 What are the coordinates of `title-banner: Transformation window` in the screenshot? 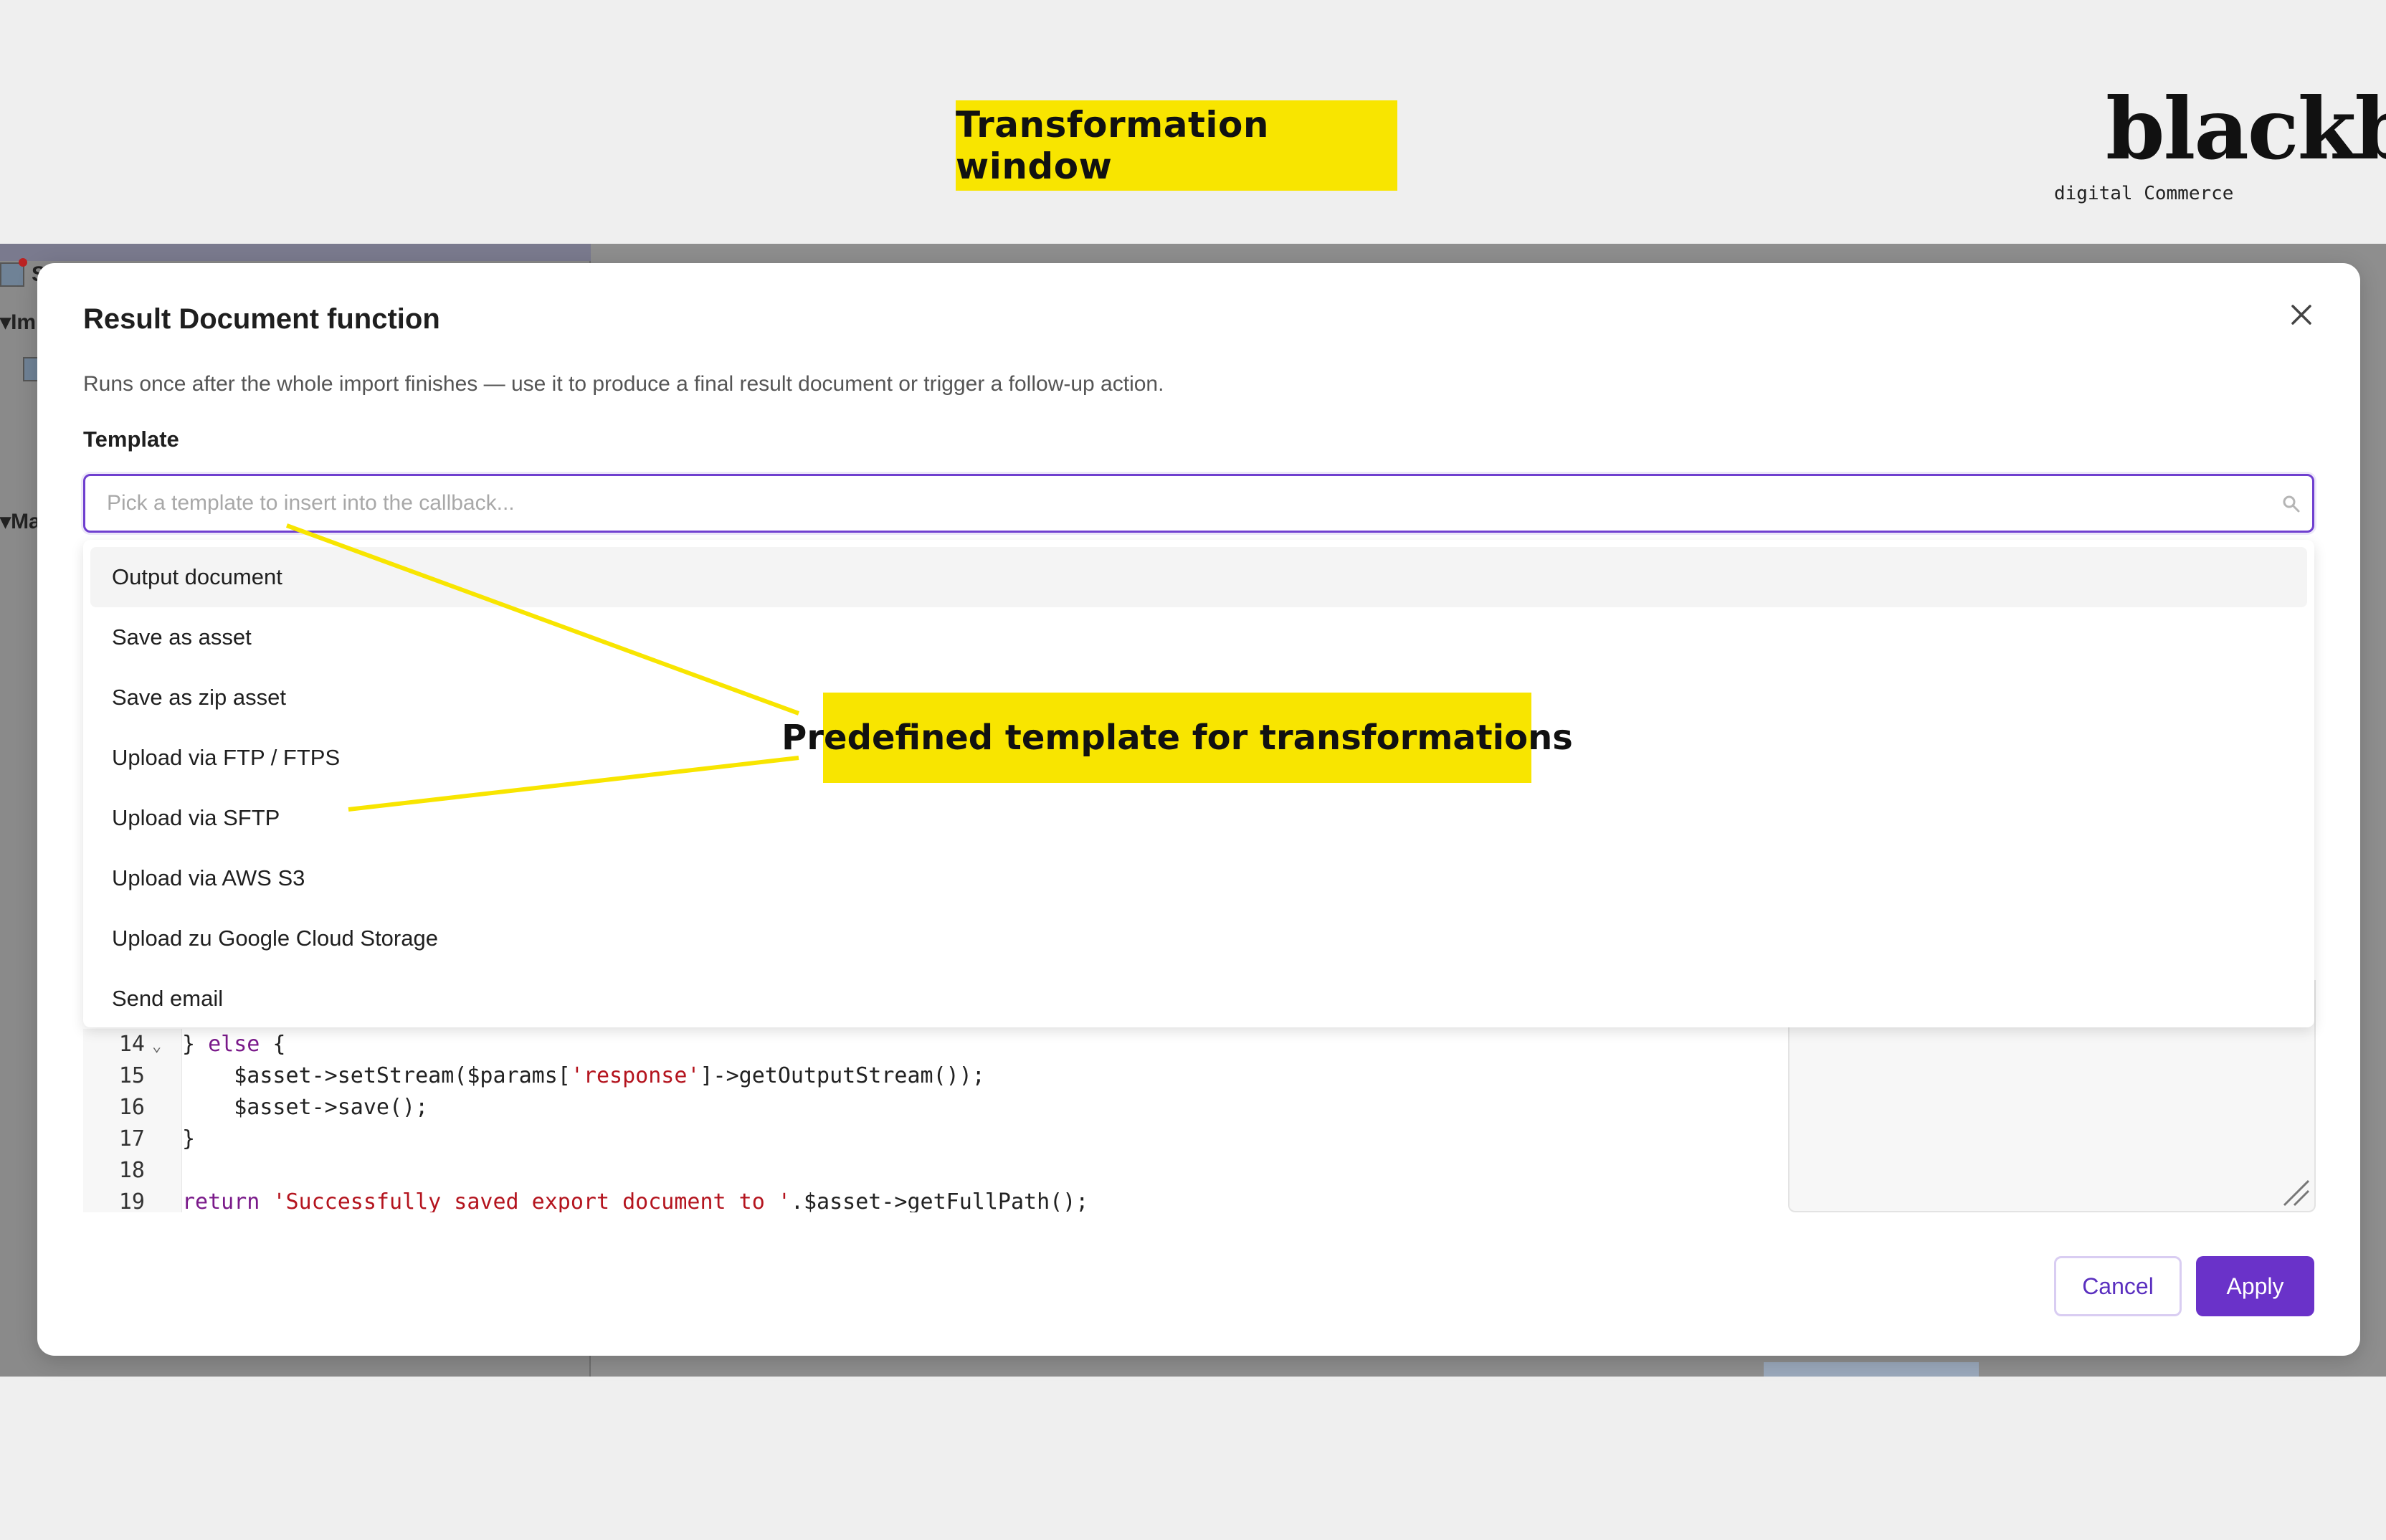 It's located at (1176, 145).